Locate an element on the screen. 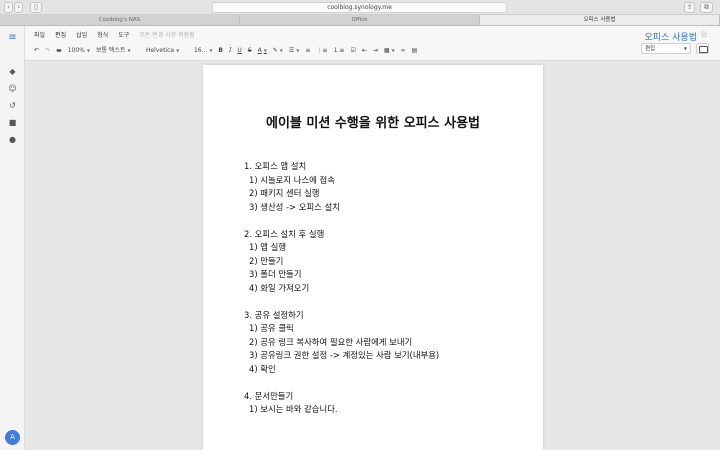 This screenshot has width=720, height=450. address-bar: coolblog.synology.me is located at coordinates (359, 7).